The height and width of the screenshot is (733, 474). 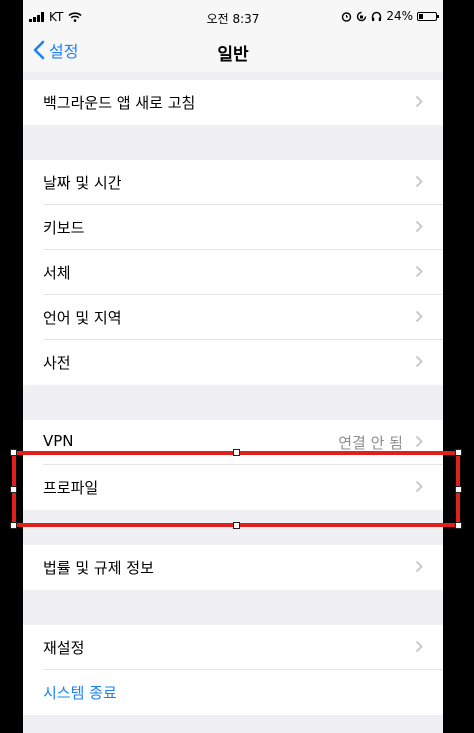 I want to click on row-label: VPN, so click(x=58, y=441).